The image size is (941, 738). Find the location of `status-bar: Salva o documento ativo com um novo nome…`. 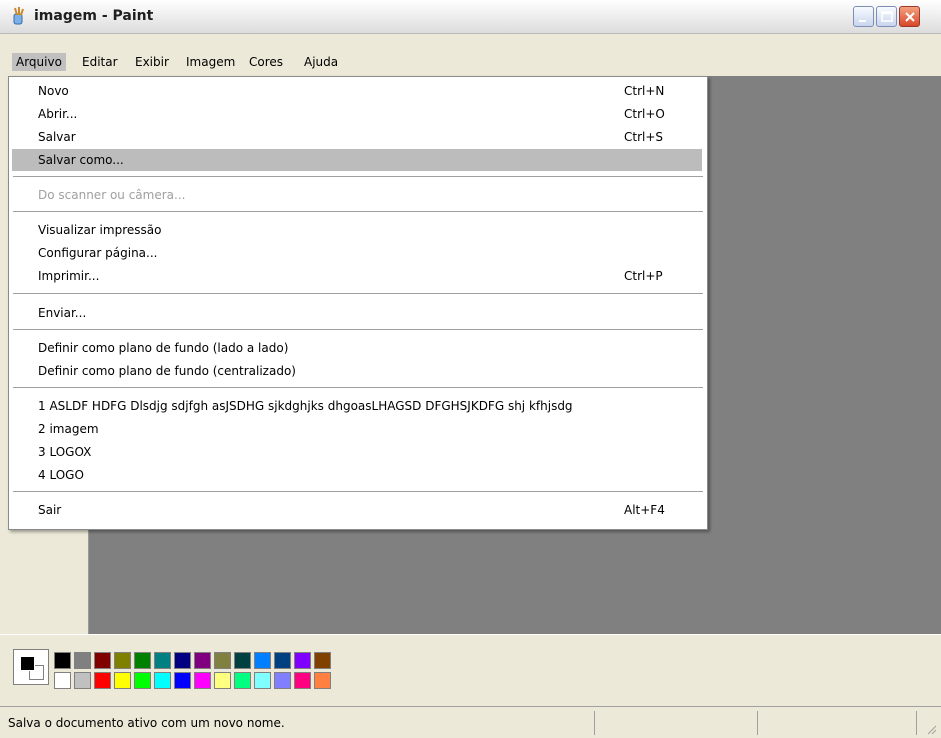

status-bar: Salva o documento ativo com um novo nome… is located at coordinates (470, 722).